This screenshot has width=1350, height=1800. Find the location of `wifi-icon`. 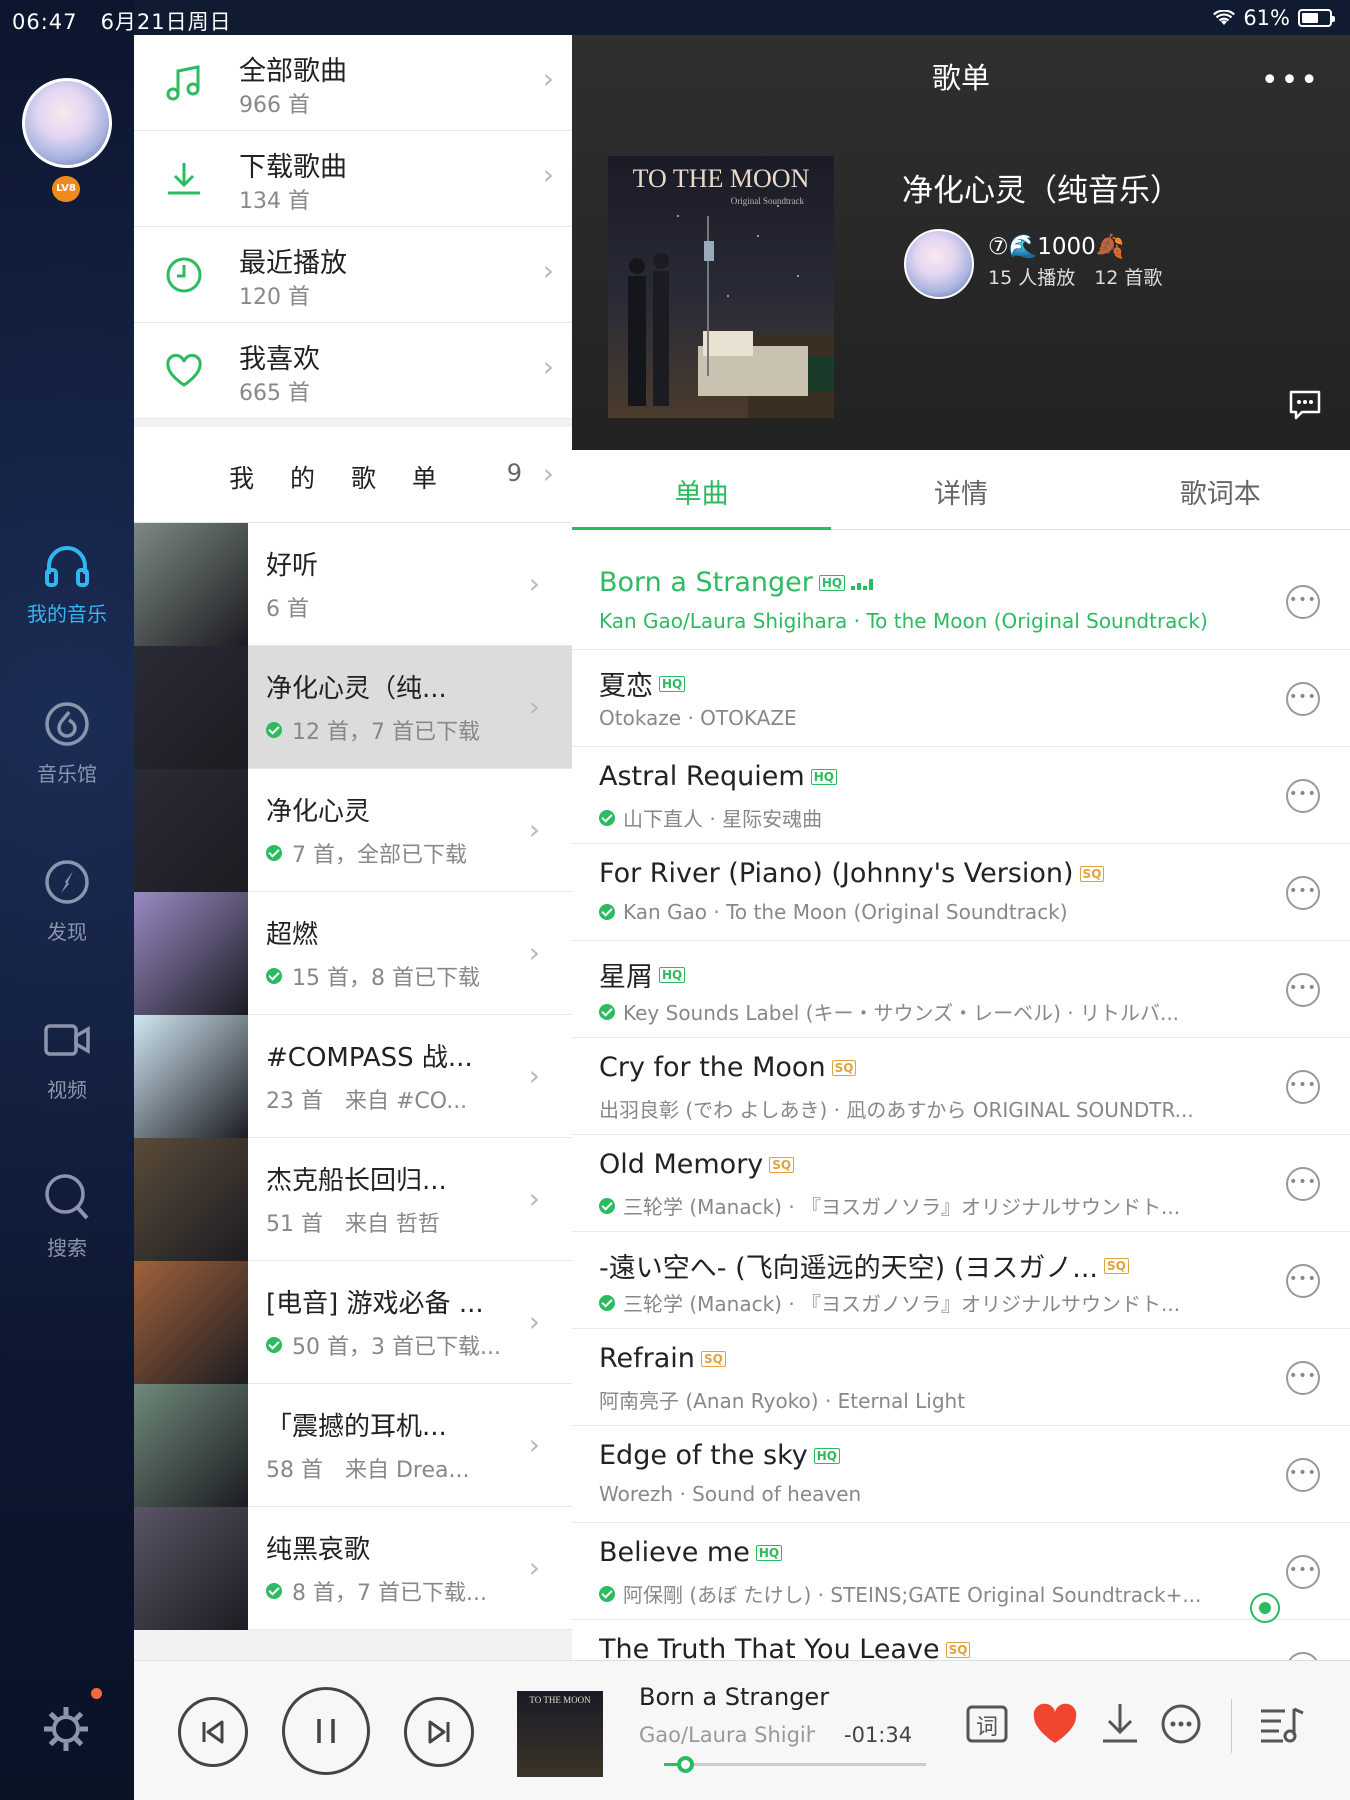

wifi-icon is located at coordinates (1224, 17).